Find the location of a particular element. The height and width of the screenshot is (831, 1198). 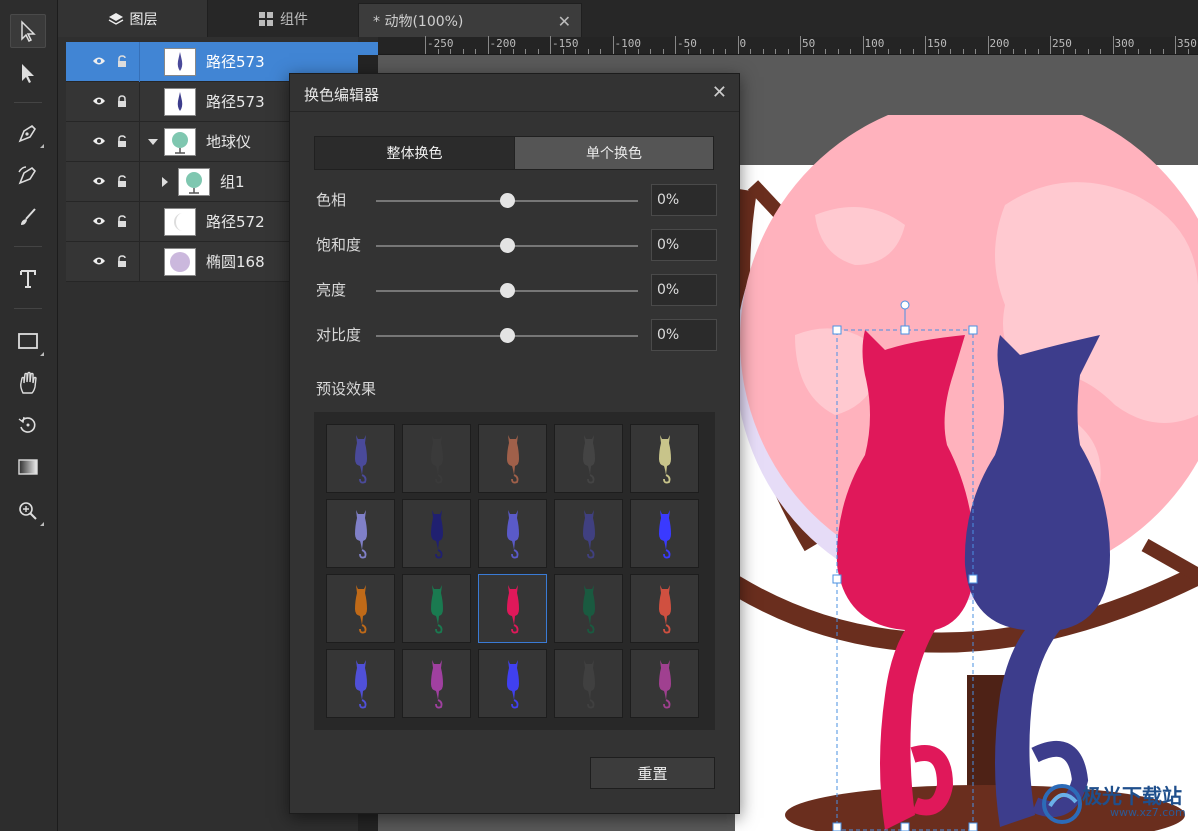

anchor-pen-tool-icon is located at coordinates (28, 175).